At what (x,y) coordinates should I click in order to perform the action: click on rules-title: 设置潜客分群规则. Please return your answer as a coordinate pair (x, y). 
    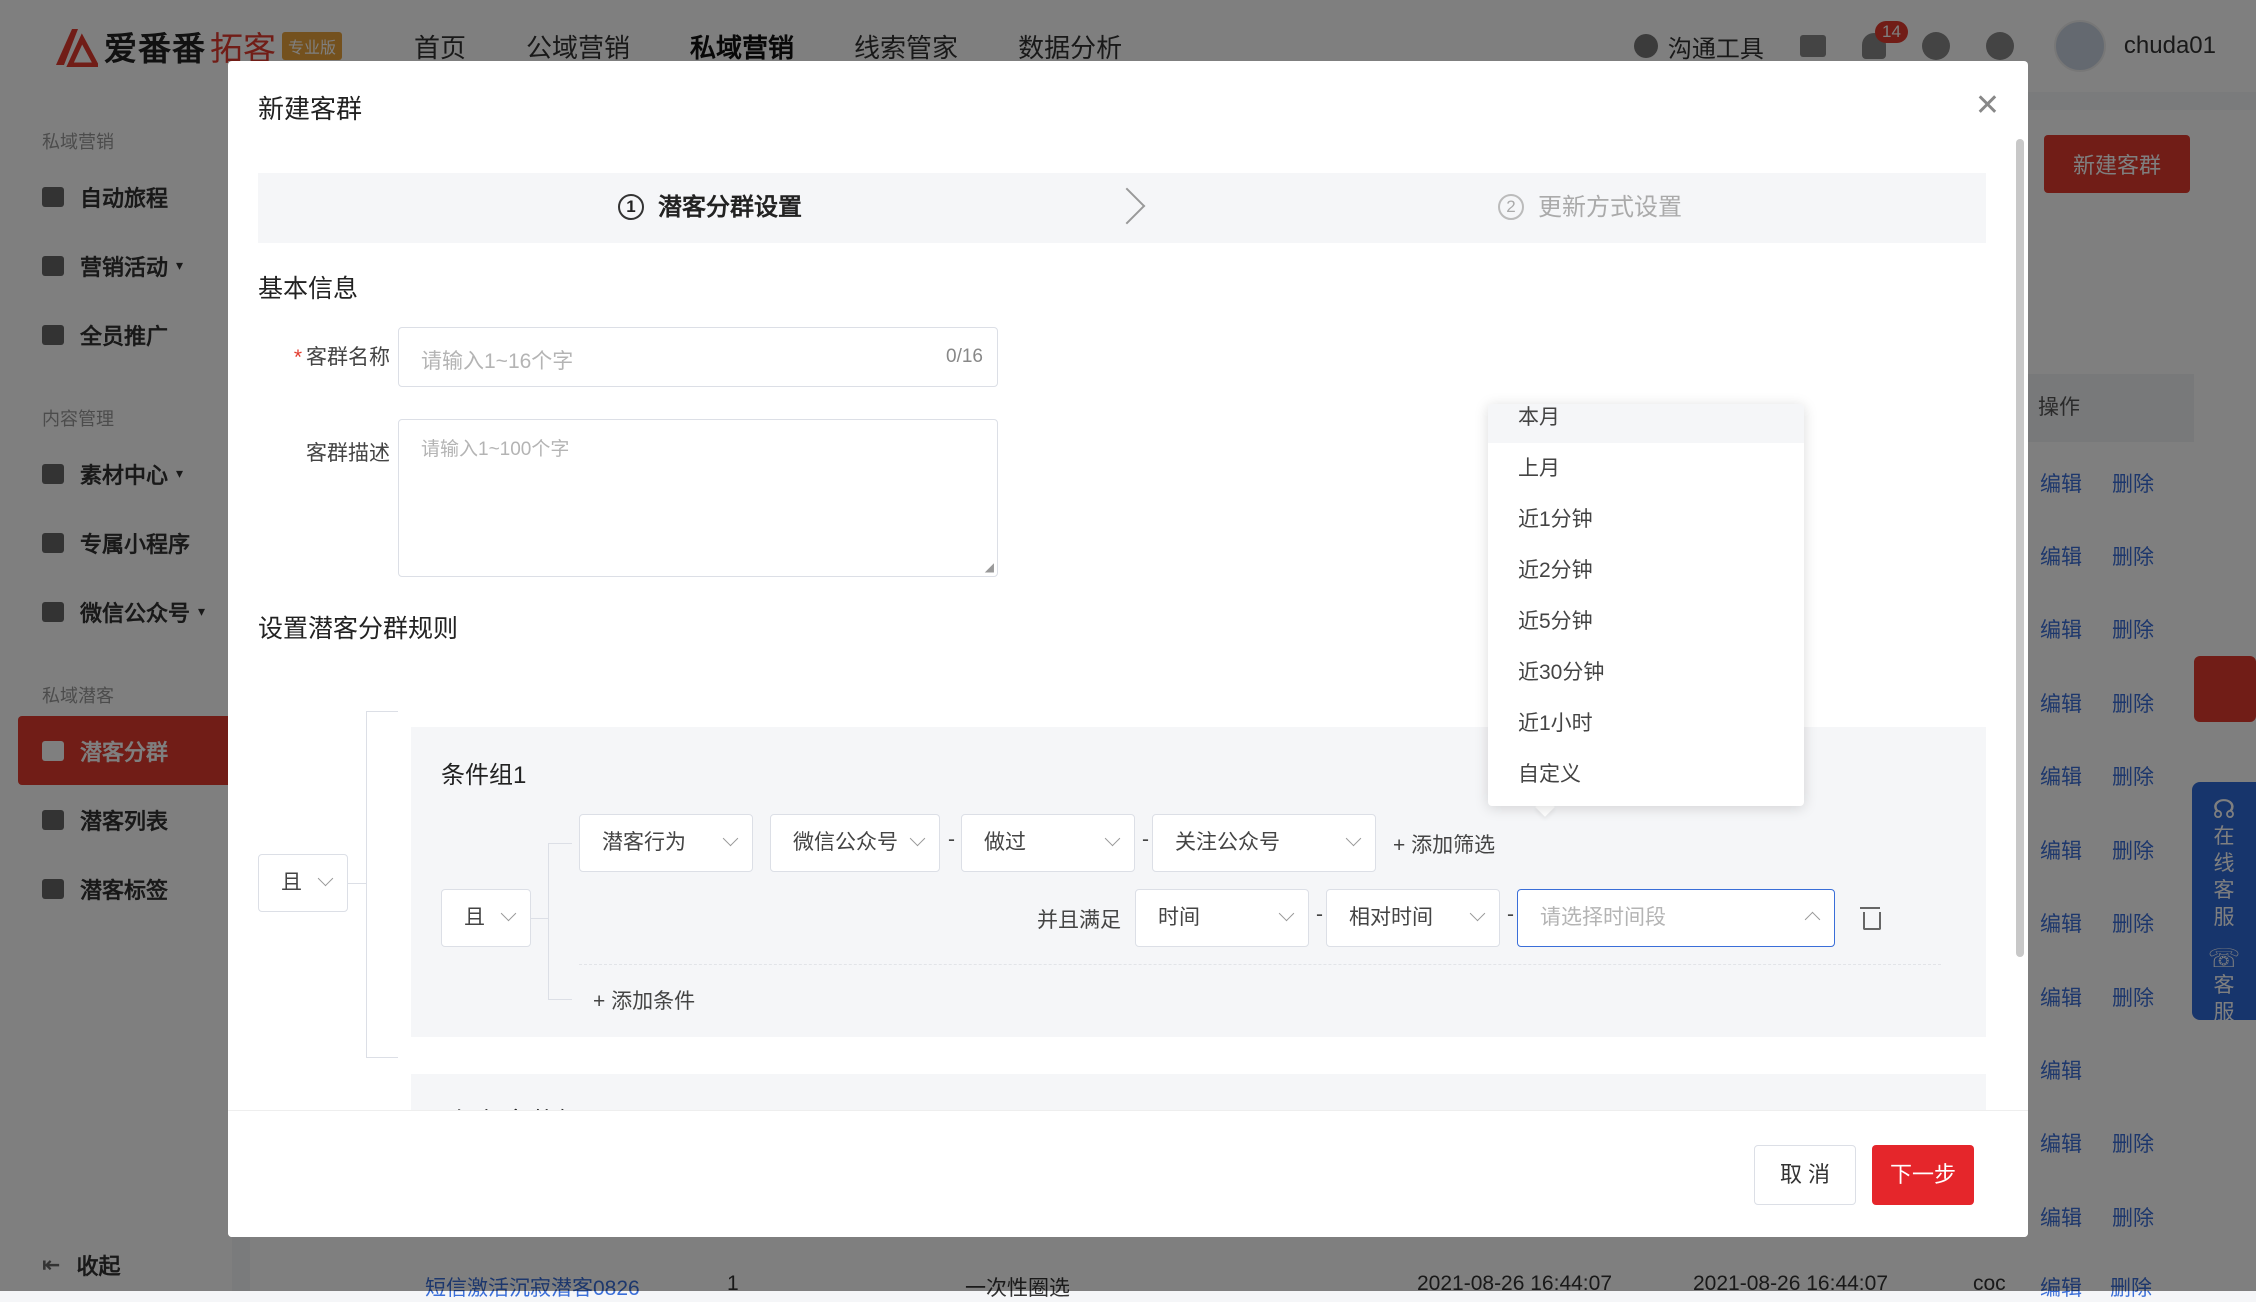
    Looking at the image, I should click on (358, 629).